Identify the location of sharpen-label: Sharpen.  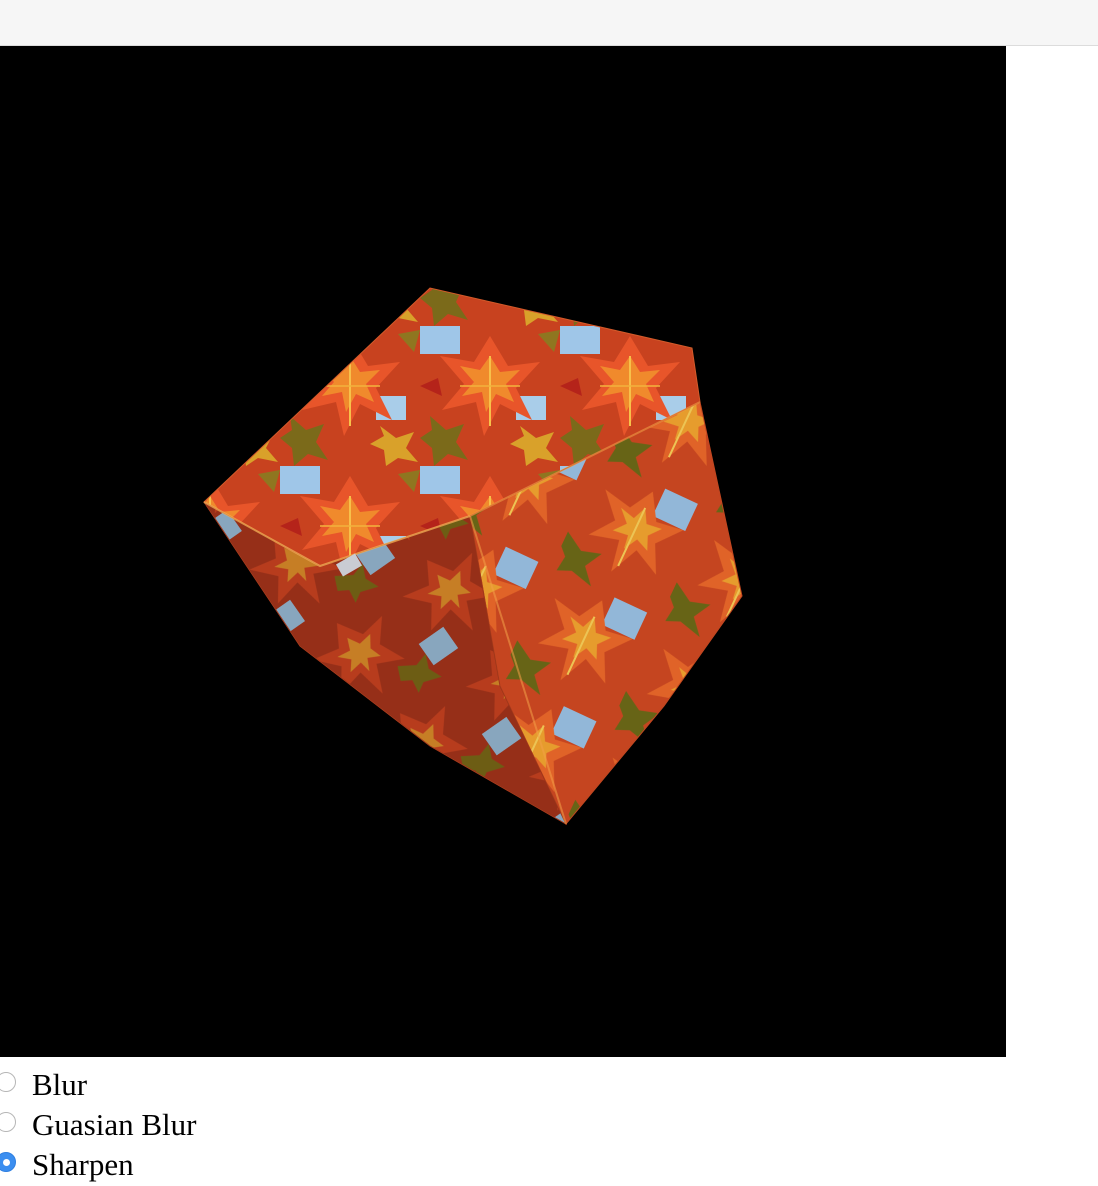
(83, 1164).